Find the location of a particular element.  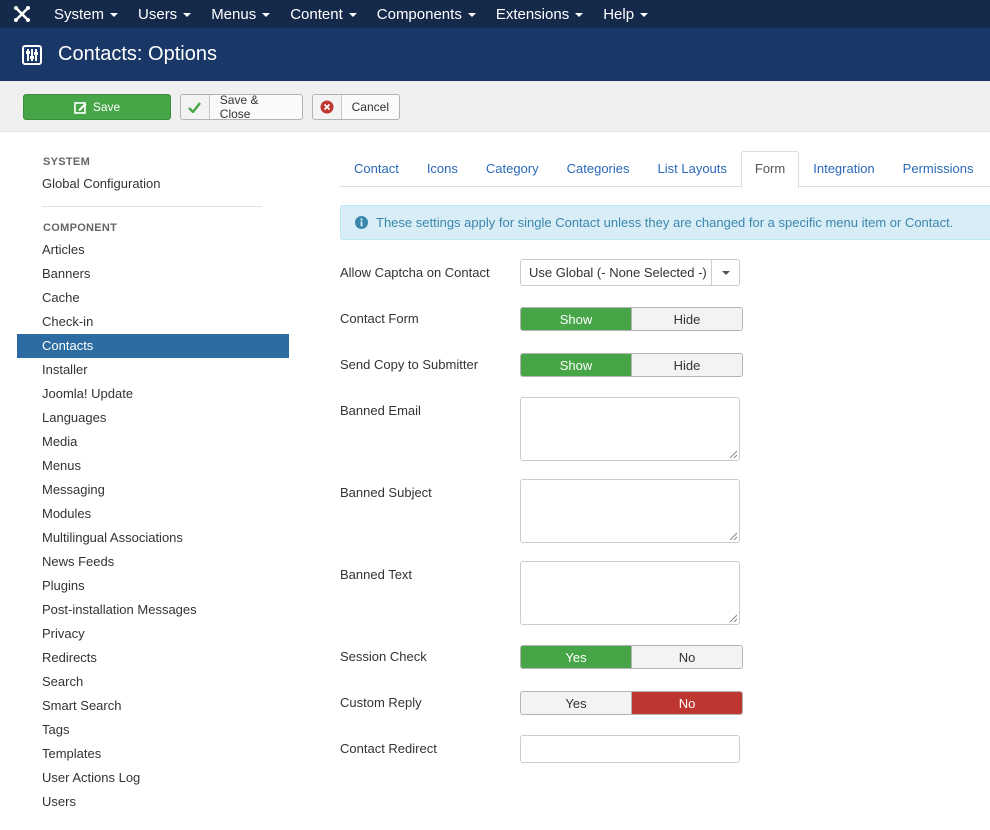

tab-category: Category is located at coordinates (512, 169).